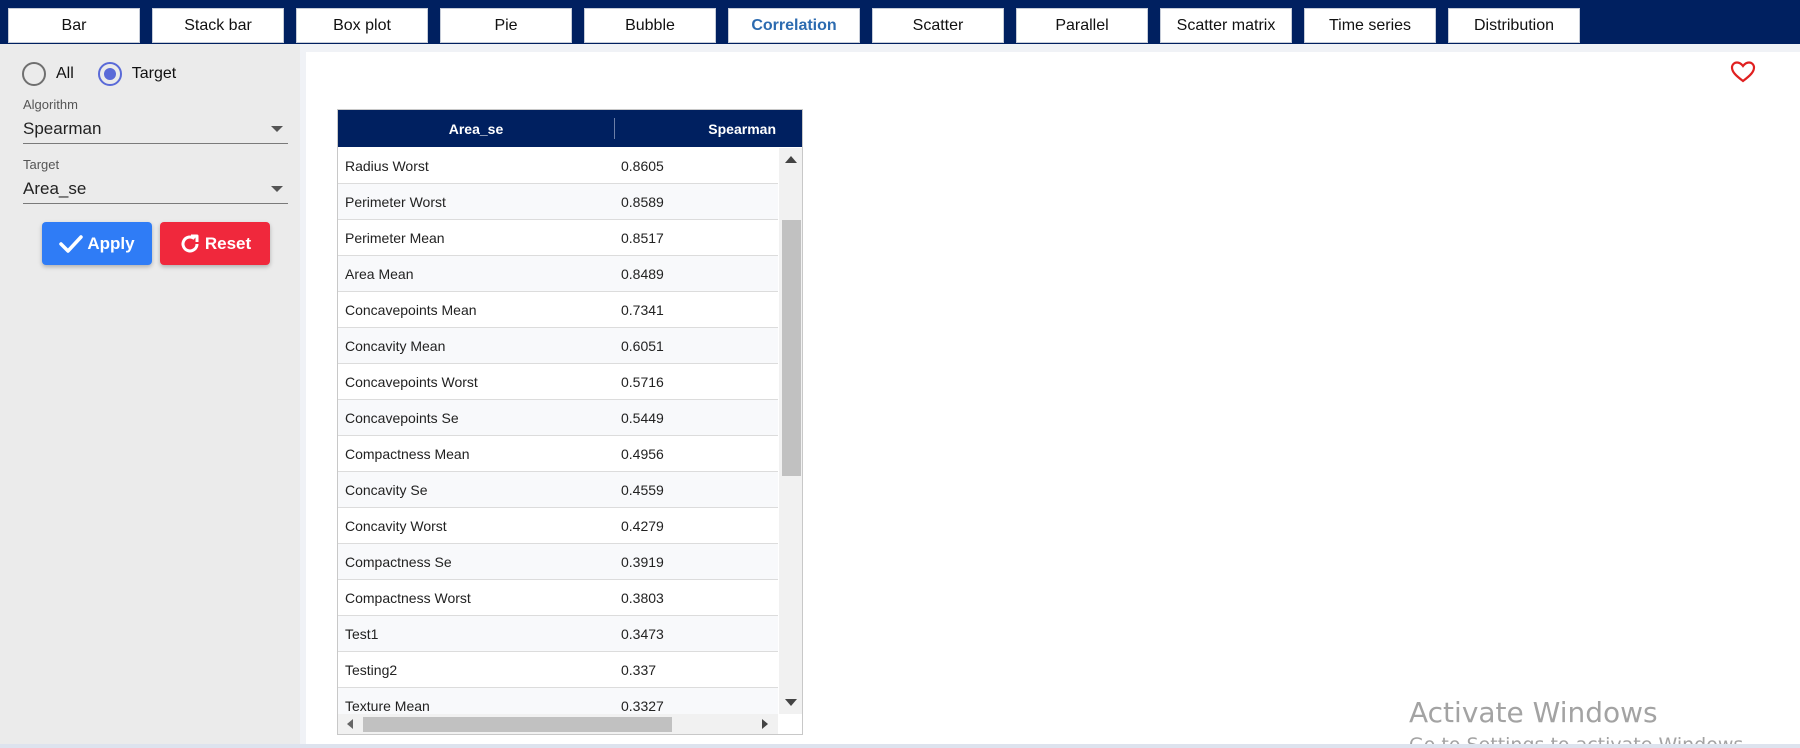  What do you see at coordinates (791, 702) in the screenshot?
I see `scroll-down-arrow-icon` at bounding box center [791, 702].